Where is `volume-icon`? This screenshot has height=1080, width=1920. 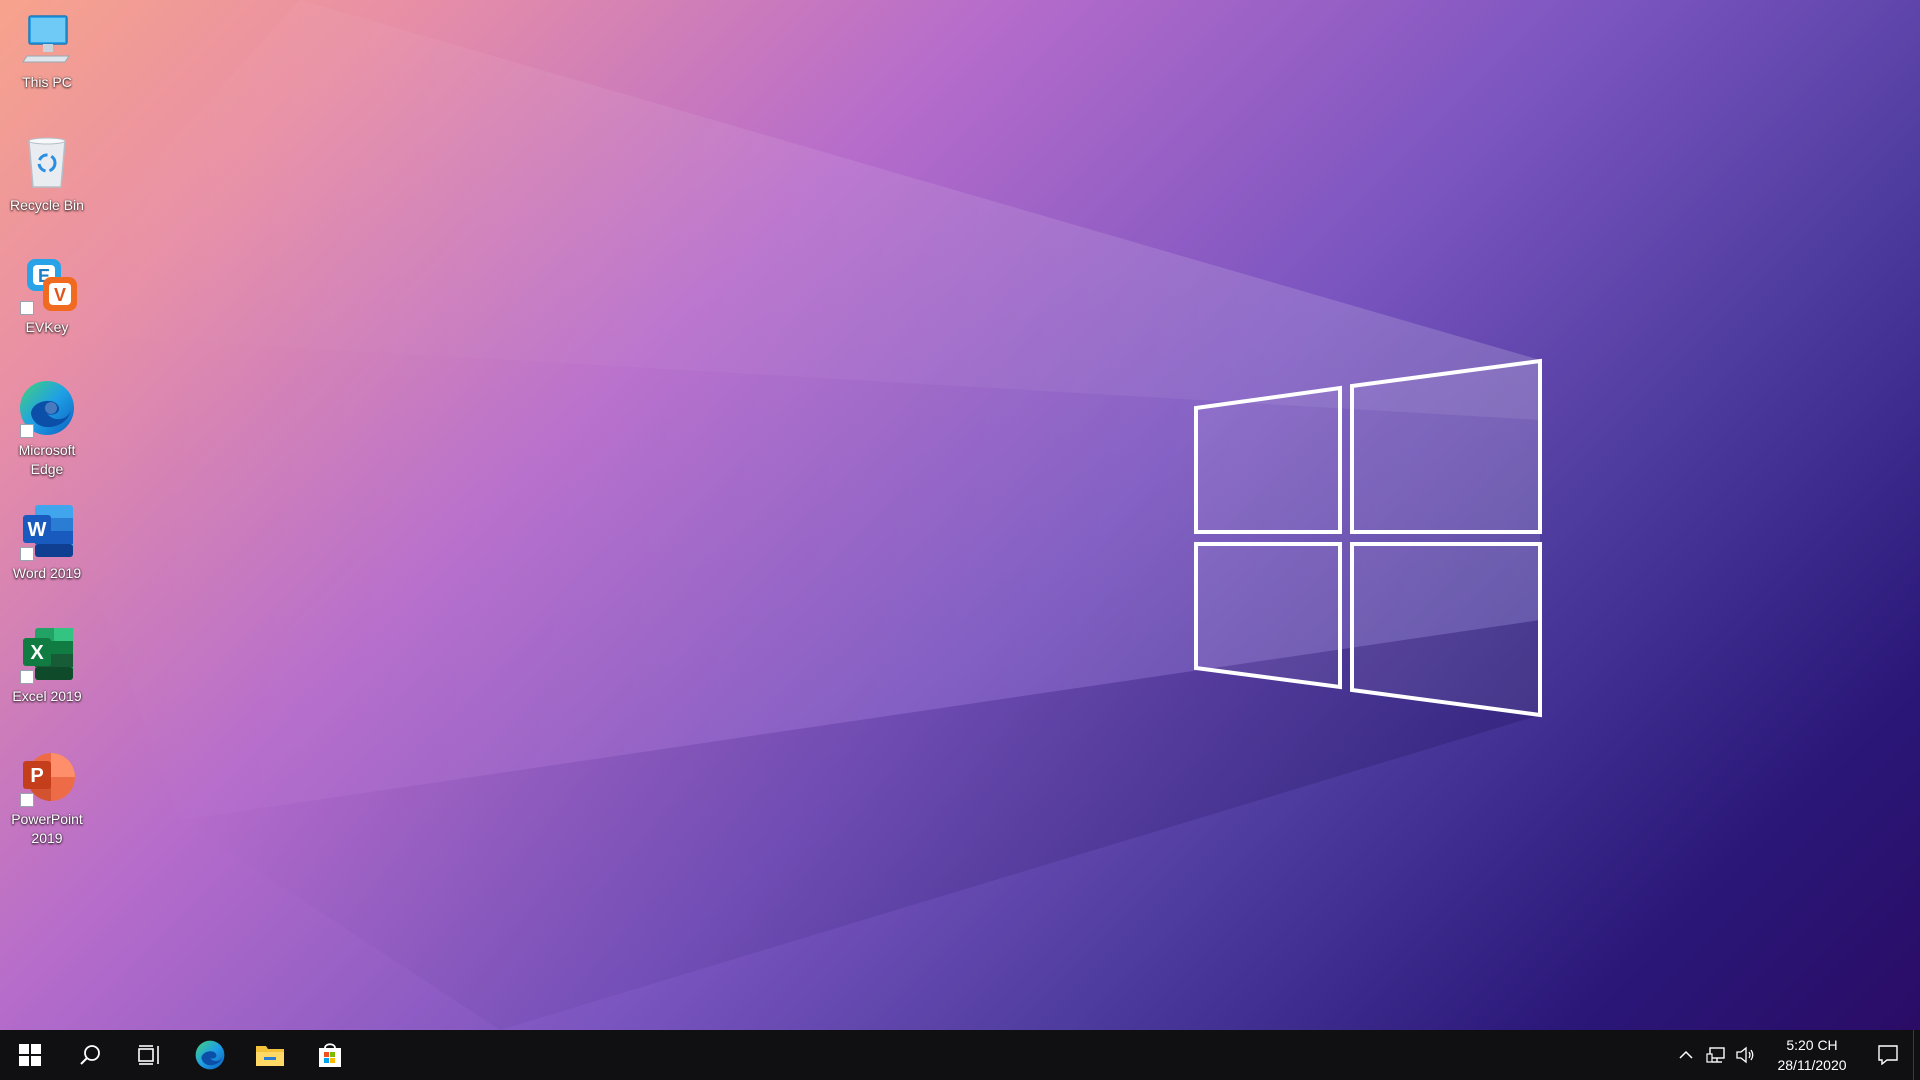
volume-icon is located at coordinates (1745, 1055).